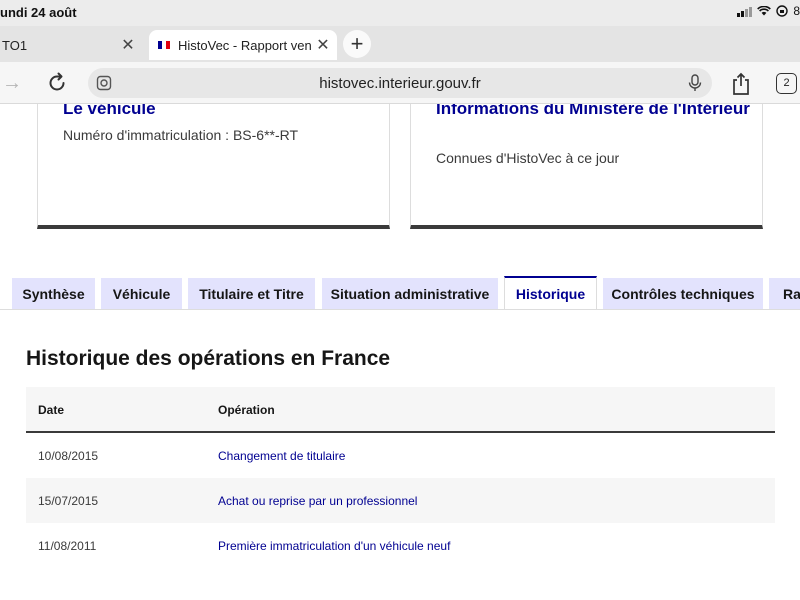  What do you see at coordinates (683, 294) in the screenshot?
I see `tab-controles-techniques: Contrôles techniques` at bounding box center [683, 294].